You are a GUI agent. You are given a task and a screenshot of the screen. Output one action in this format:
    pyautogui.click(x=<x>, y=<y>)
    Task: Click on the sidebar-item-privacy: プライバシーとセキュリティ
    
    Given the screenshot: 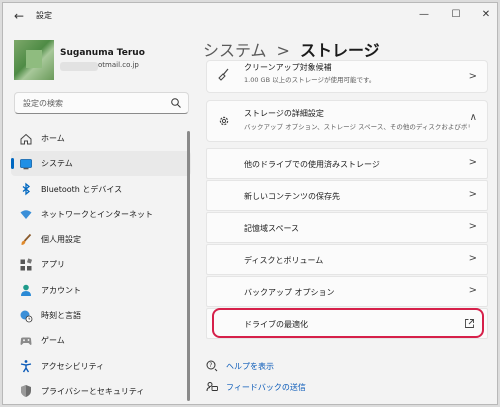 What is the action you would take?
    pyautogui.click(x=101, y=391)
    